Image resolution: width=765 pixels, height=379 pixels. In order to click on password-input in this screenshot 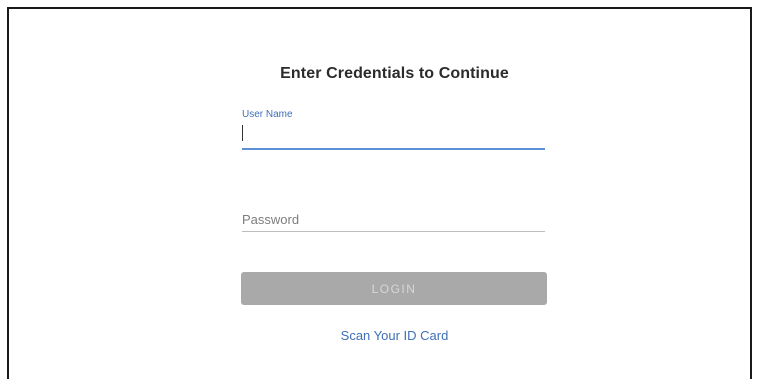, I will do `click(392, 219)`.